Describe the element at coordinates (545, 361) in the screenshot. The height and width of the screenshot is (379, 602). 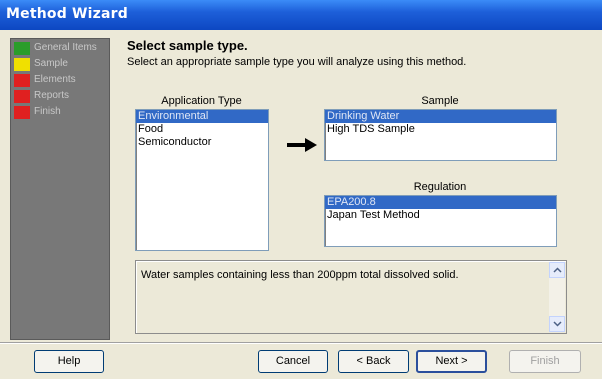
I see `finish-button: Finish` at that location.